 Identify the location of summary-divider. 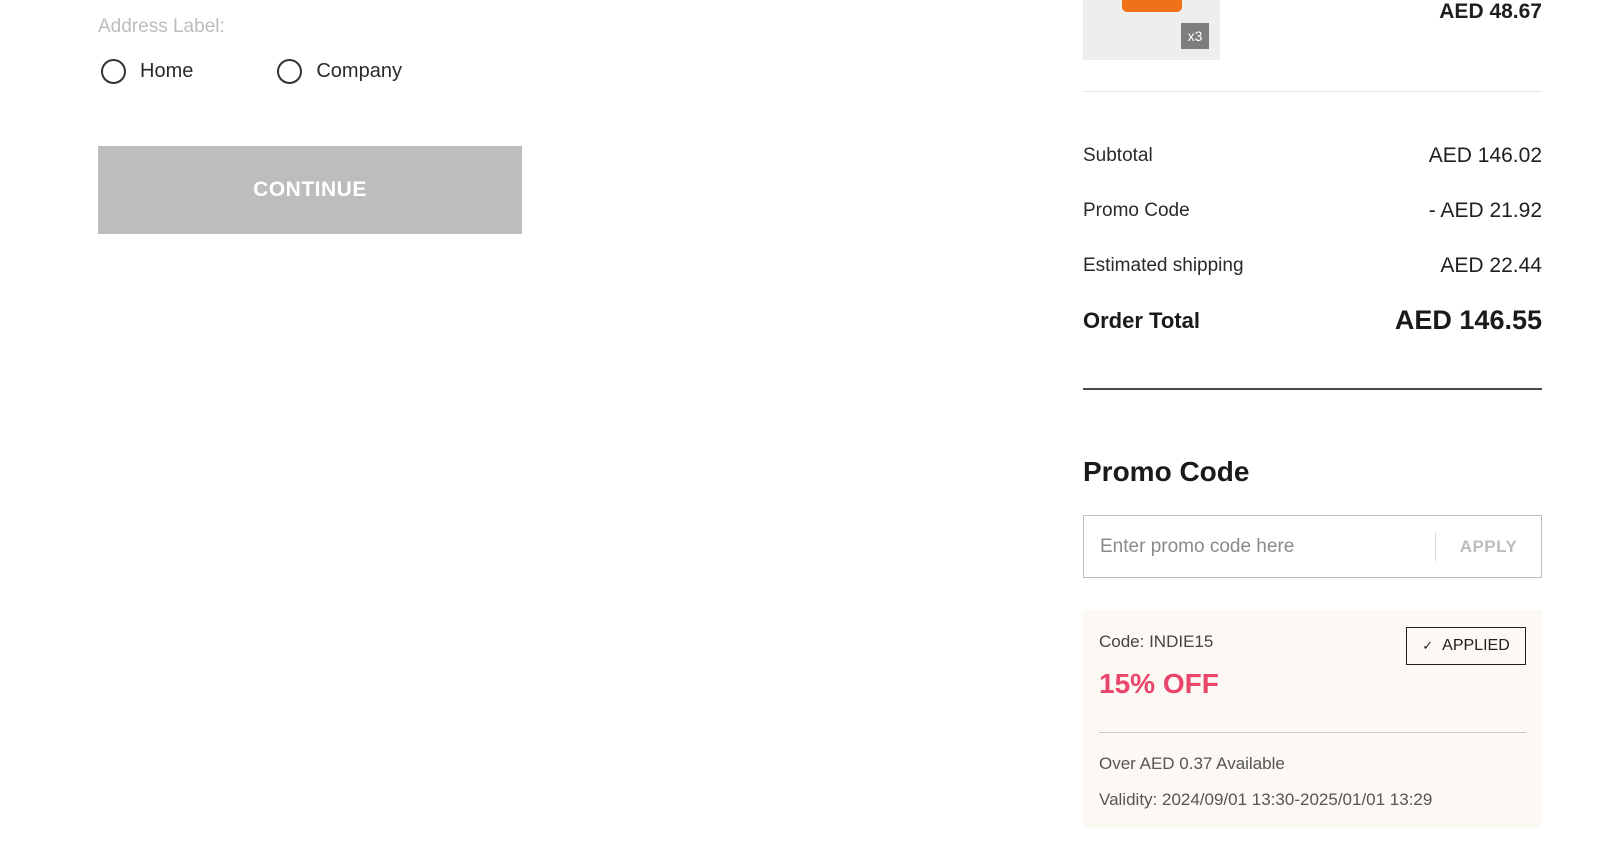
(1312, 91).